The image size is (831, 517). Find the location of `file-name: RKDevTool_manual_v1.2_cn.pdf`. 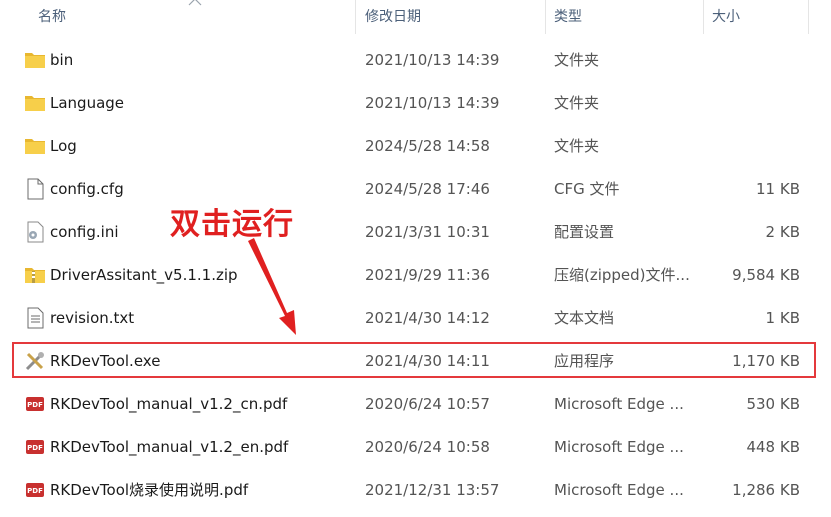

file-name: RKDevTool_manual_v1.2_cn.pdf is located at coordinates (168, 404).